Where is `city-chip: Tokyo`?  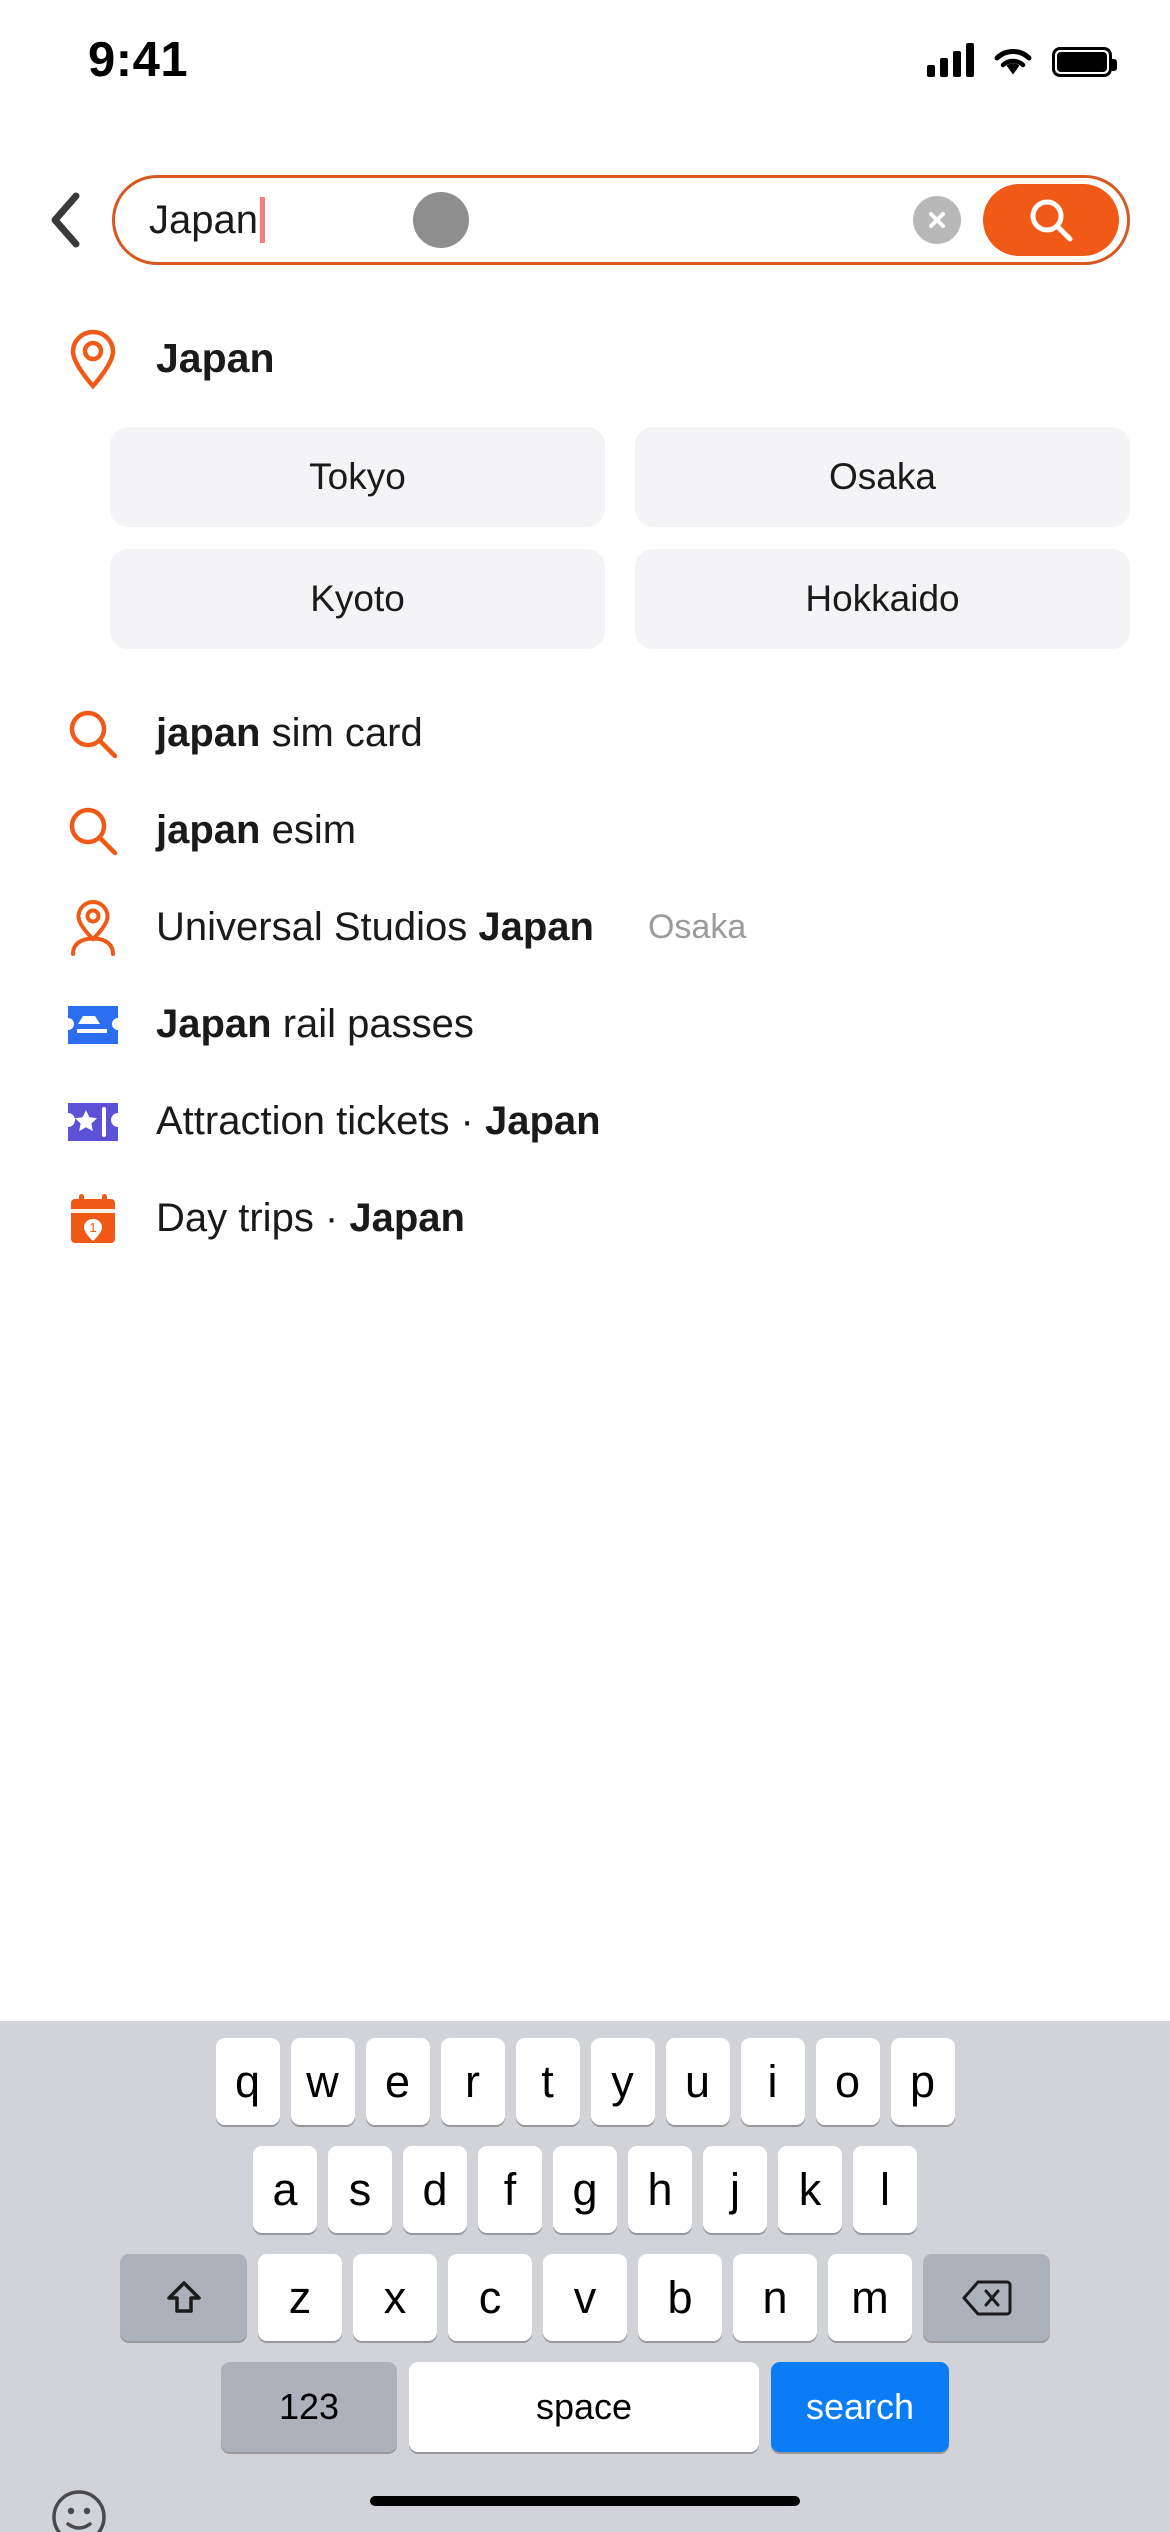 city-chip: Tokyo is located at coordinates (357, 477).